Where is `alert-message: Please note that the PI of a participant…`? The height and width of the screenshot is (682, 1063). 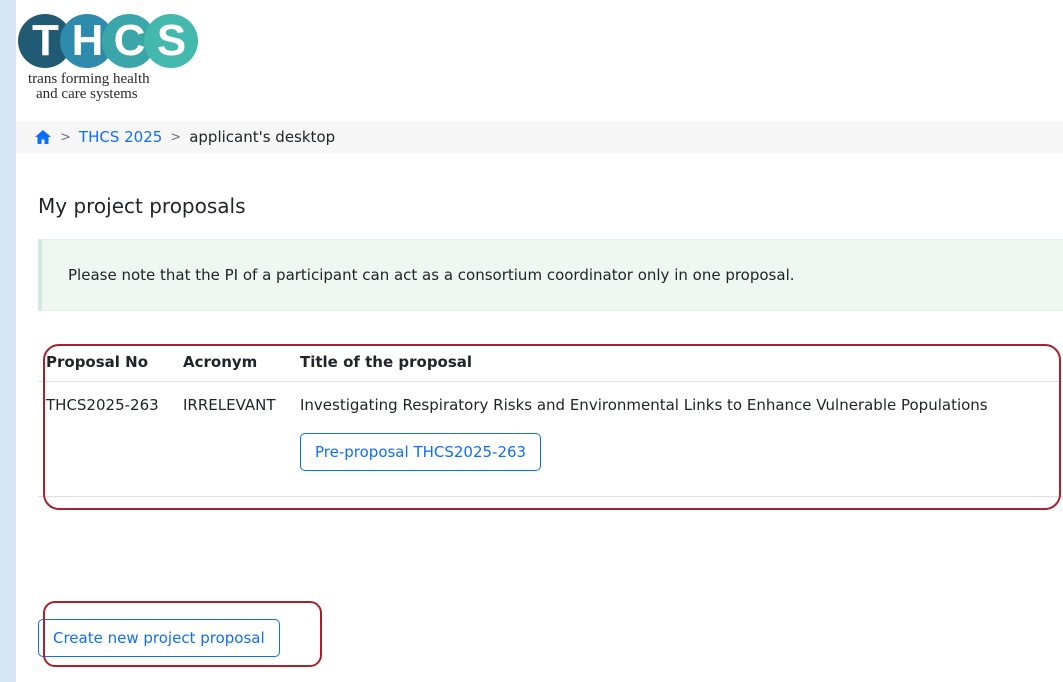 alert-message: Please note that the PI of a participant… is located at coordinates (431, 275).